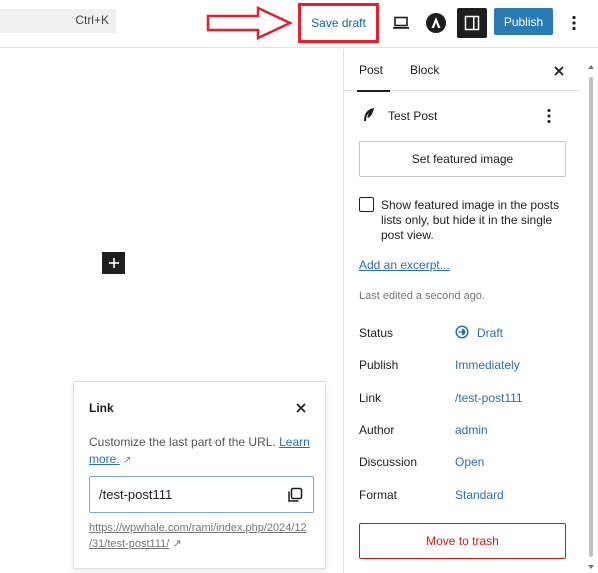 Image resolution: width=598 pixels, height=573 pixels. Describe the element at coordinates (479, 495) in the screenshot. I see `format-value: Standard` at that location.